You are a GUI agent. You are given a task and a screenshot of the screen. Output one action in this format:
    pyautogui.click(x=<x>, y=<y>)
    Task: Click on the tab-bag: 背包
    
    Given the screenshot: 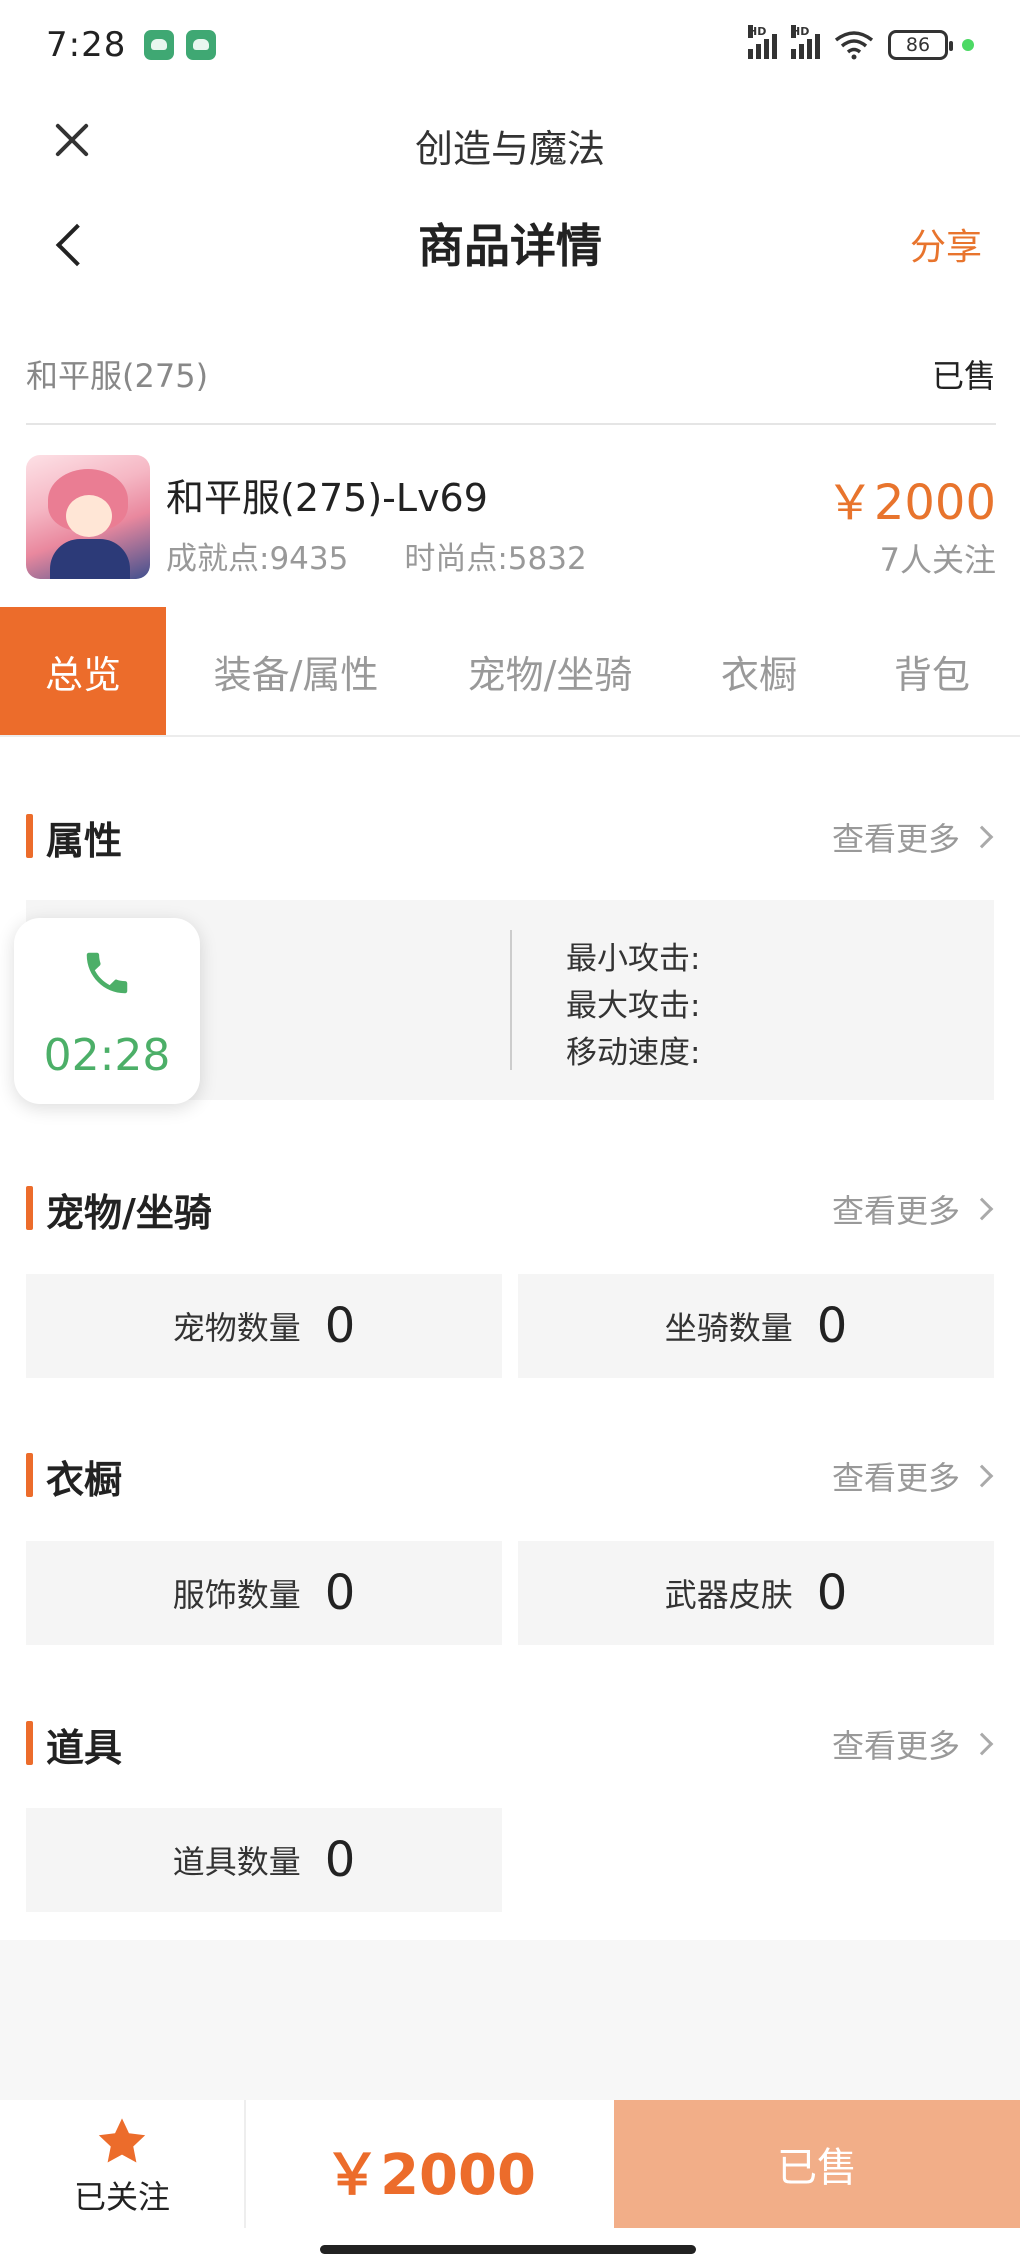 What is the action you would take?
    pyautogui.click(x=932, y=671)
    